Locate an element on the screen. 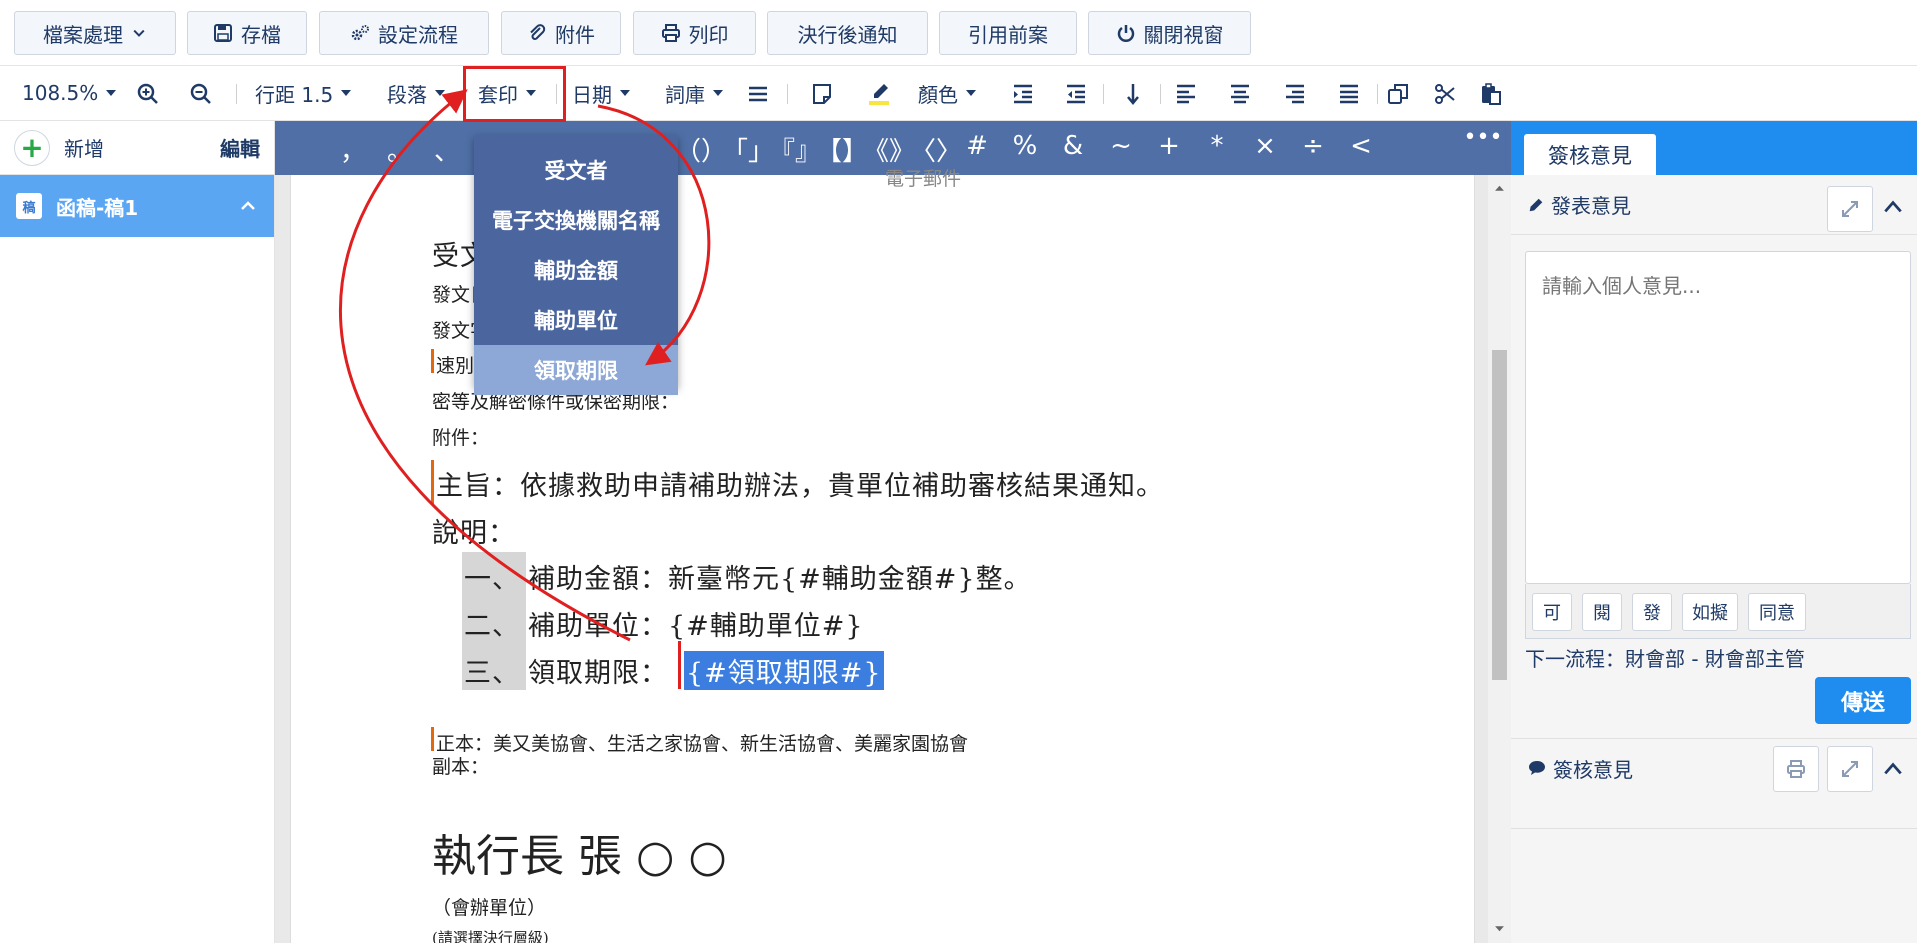 Image resolution: width=1917 pixels, height=943 pixels. paragraph-select: 段落 is located at coordinates (416, 93).